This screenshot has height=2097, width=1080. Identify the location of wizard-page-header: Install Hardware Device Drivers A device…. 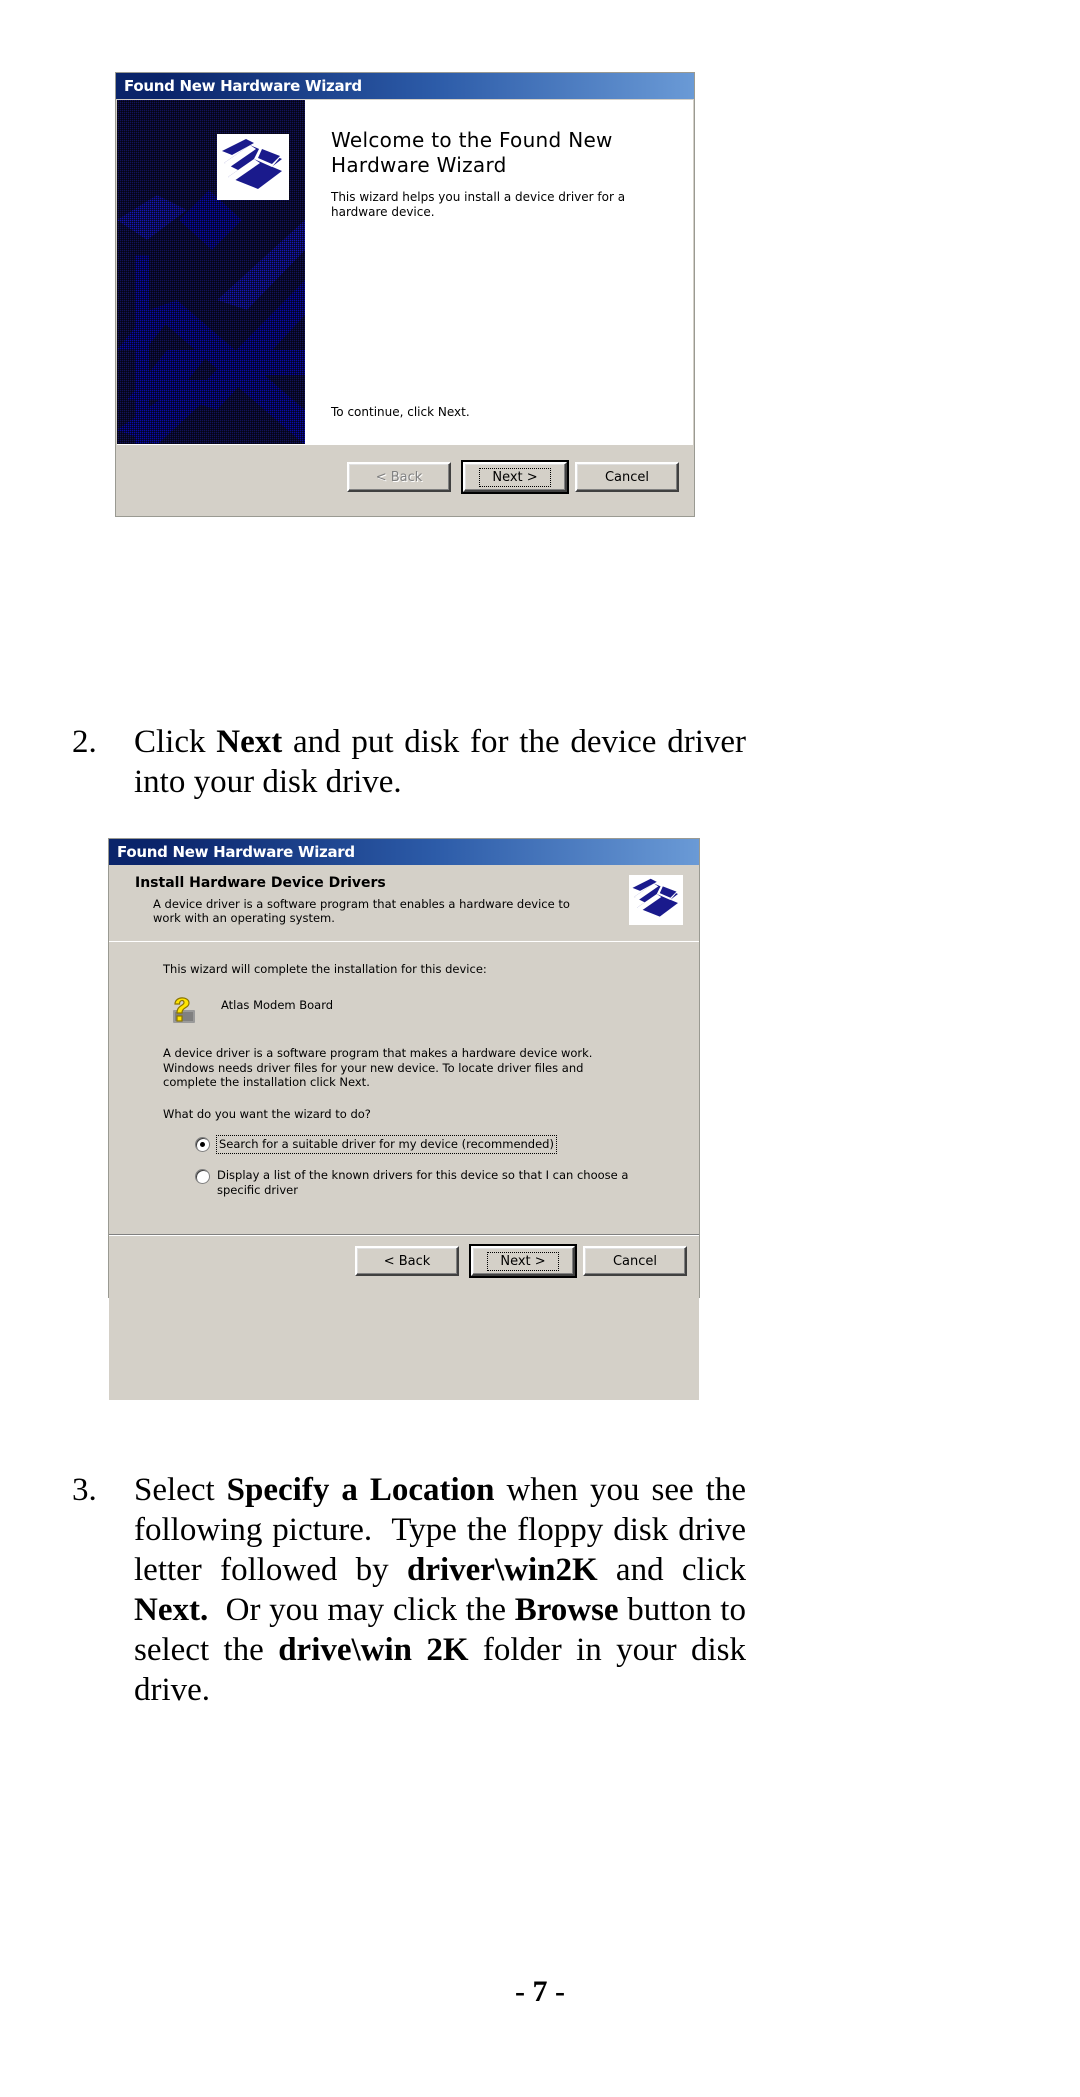
(404, 903).